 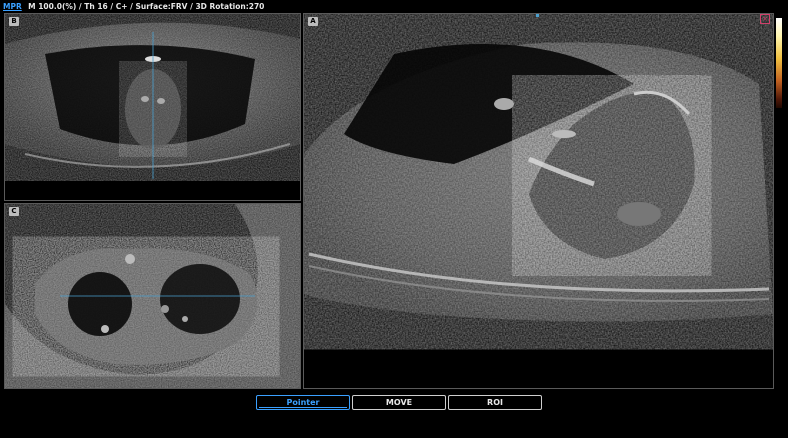 I want to click on roi-button: ROI, so click(x=495, y=402).